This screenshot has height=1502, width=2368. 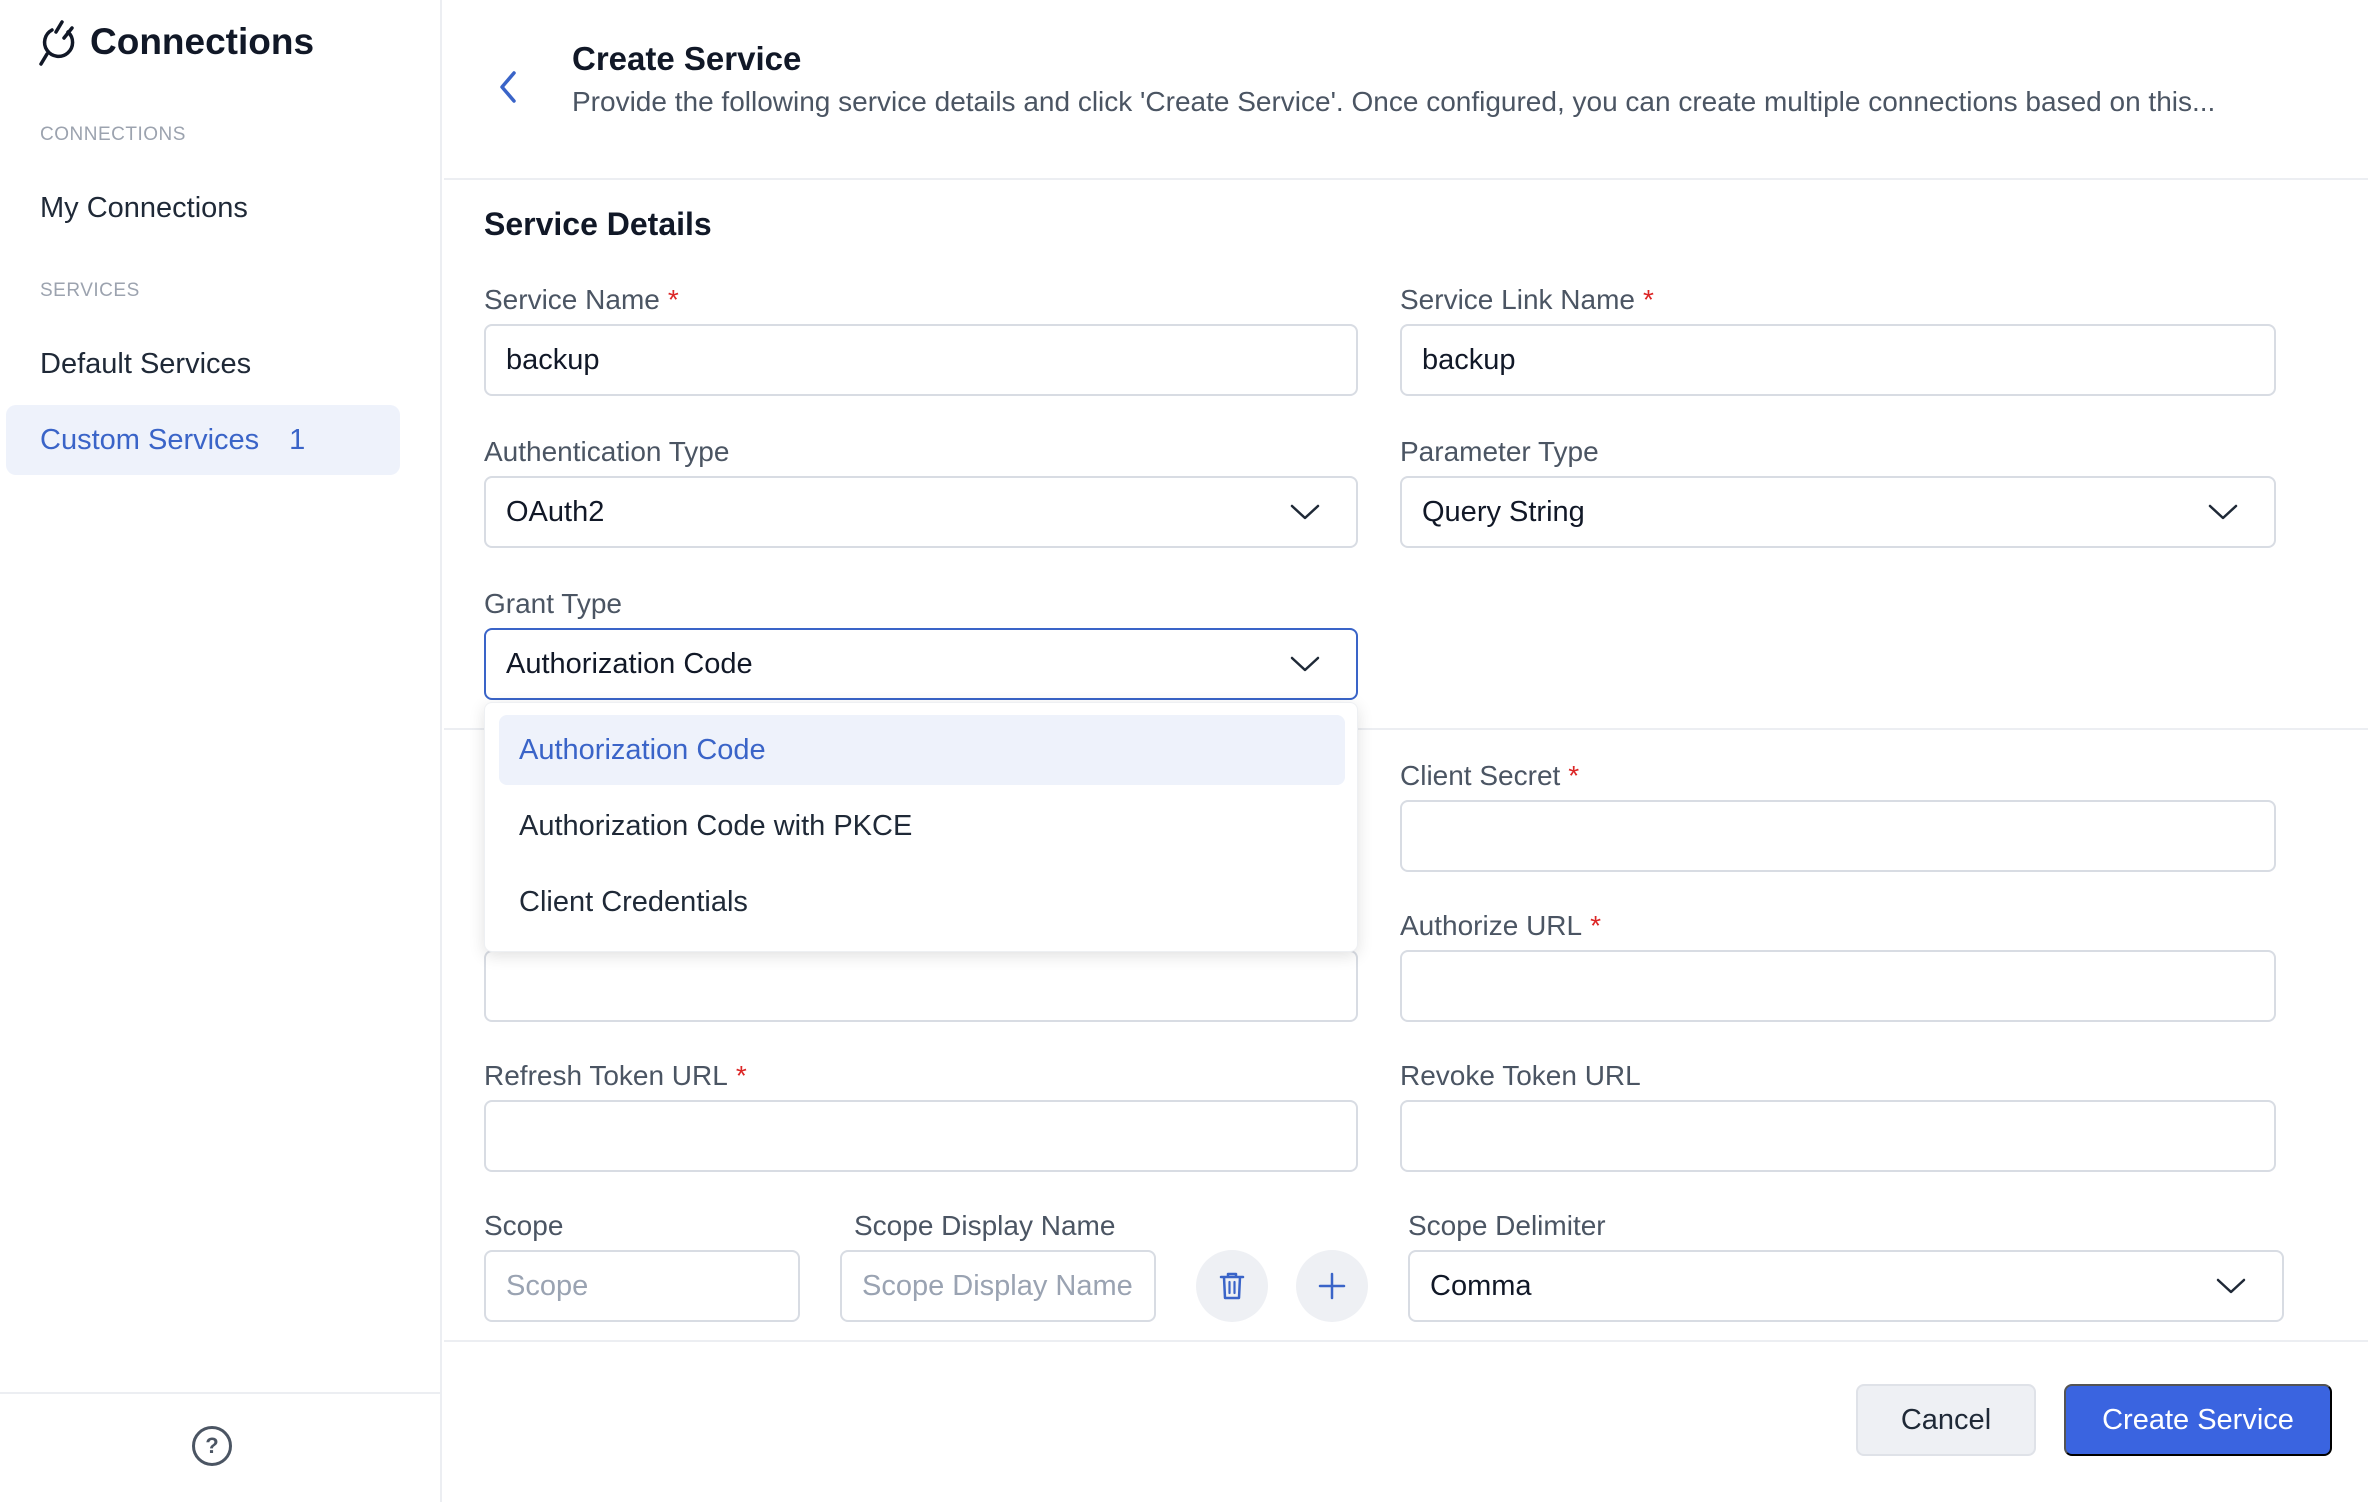 What do you see at coordinates (1480, 775) in the screenshot?
I see `label-text: Client Secret` at bounding box center [1480, 775].